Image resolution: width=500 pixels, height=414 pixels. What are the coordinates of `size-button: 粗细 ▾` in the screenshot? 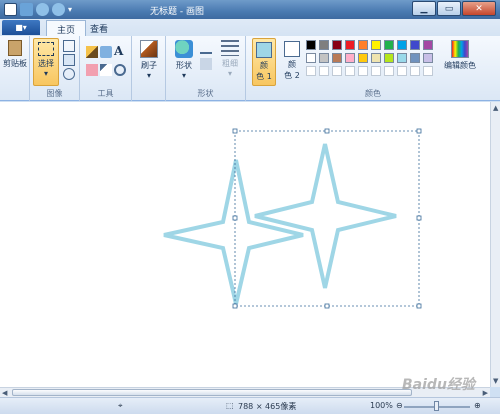 It's located at (230, 59).